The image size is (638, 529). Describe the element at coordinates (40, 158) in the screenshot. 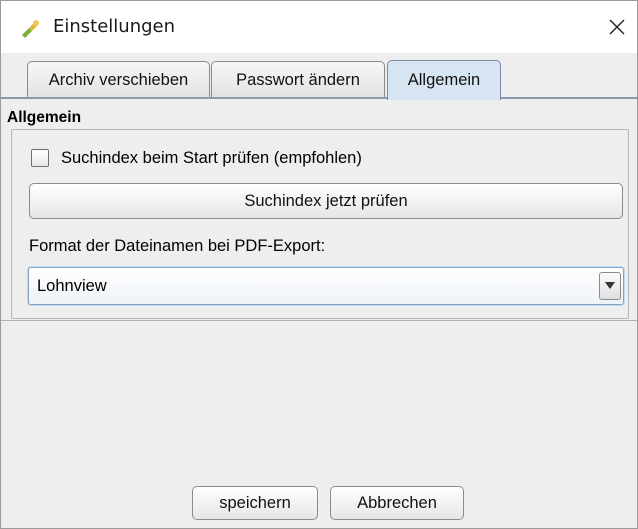

I see `check-on-start-checkbox` at that location.